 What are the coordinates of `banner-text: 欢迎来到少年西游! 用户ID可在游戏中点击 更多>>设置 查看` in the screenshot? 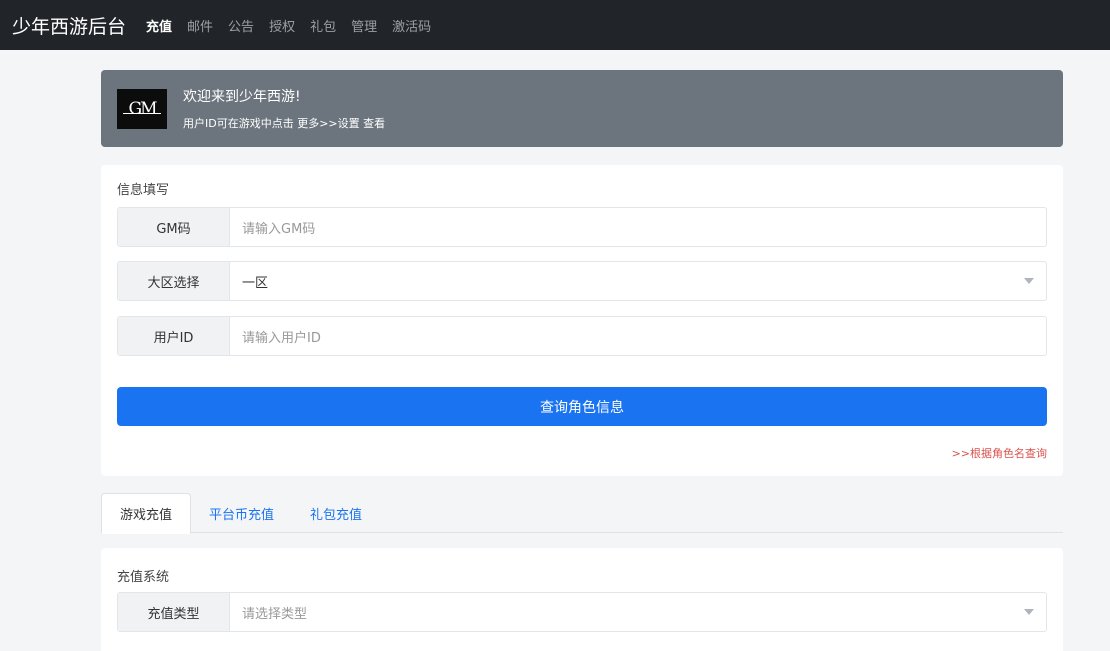 It's located at (284, 108).